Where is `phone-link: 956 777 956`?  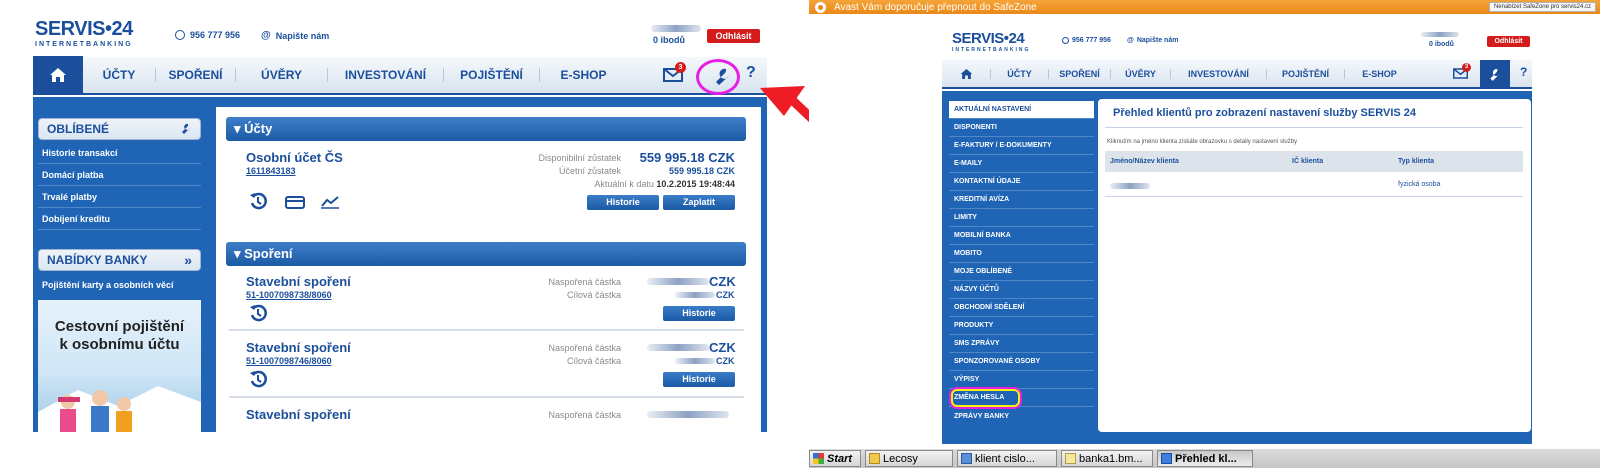
phone-link: 956 777 956 is located at coordinates (1086, 40).